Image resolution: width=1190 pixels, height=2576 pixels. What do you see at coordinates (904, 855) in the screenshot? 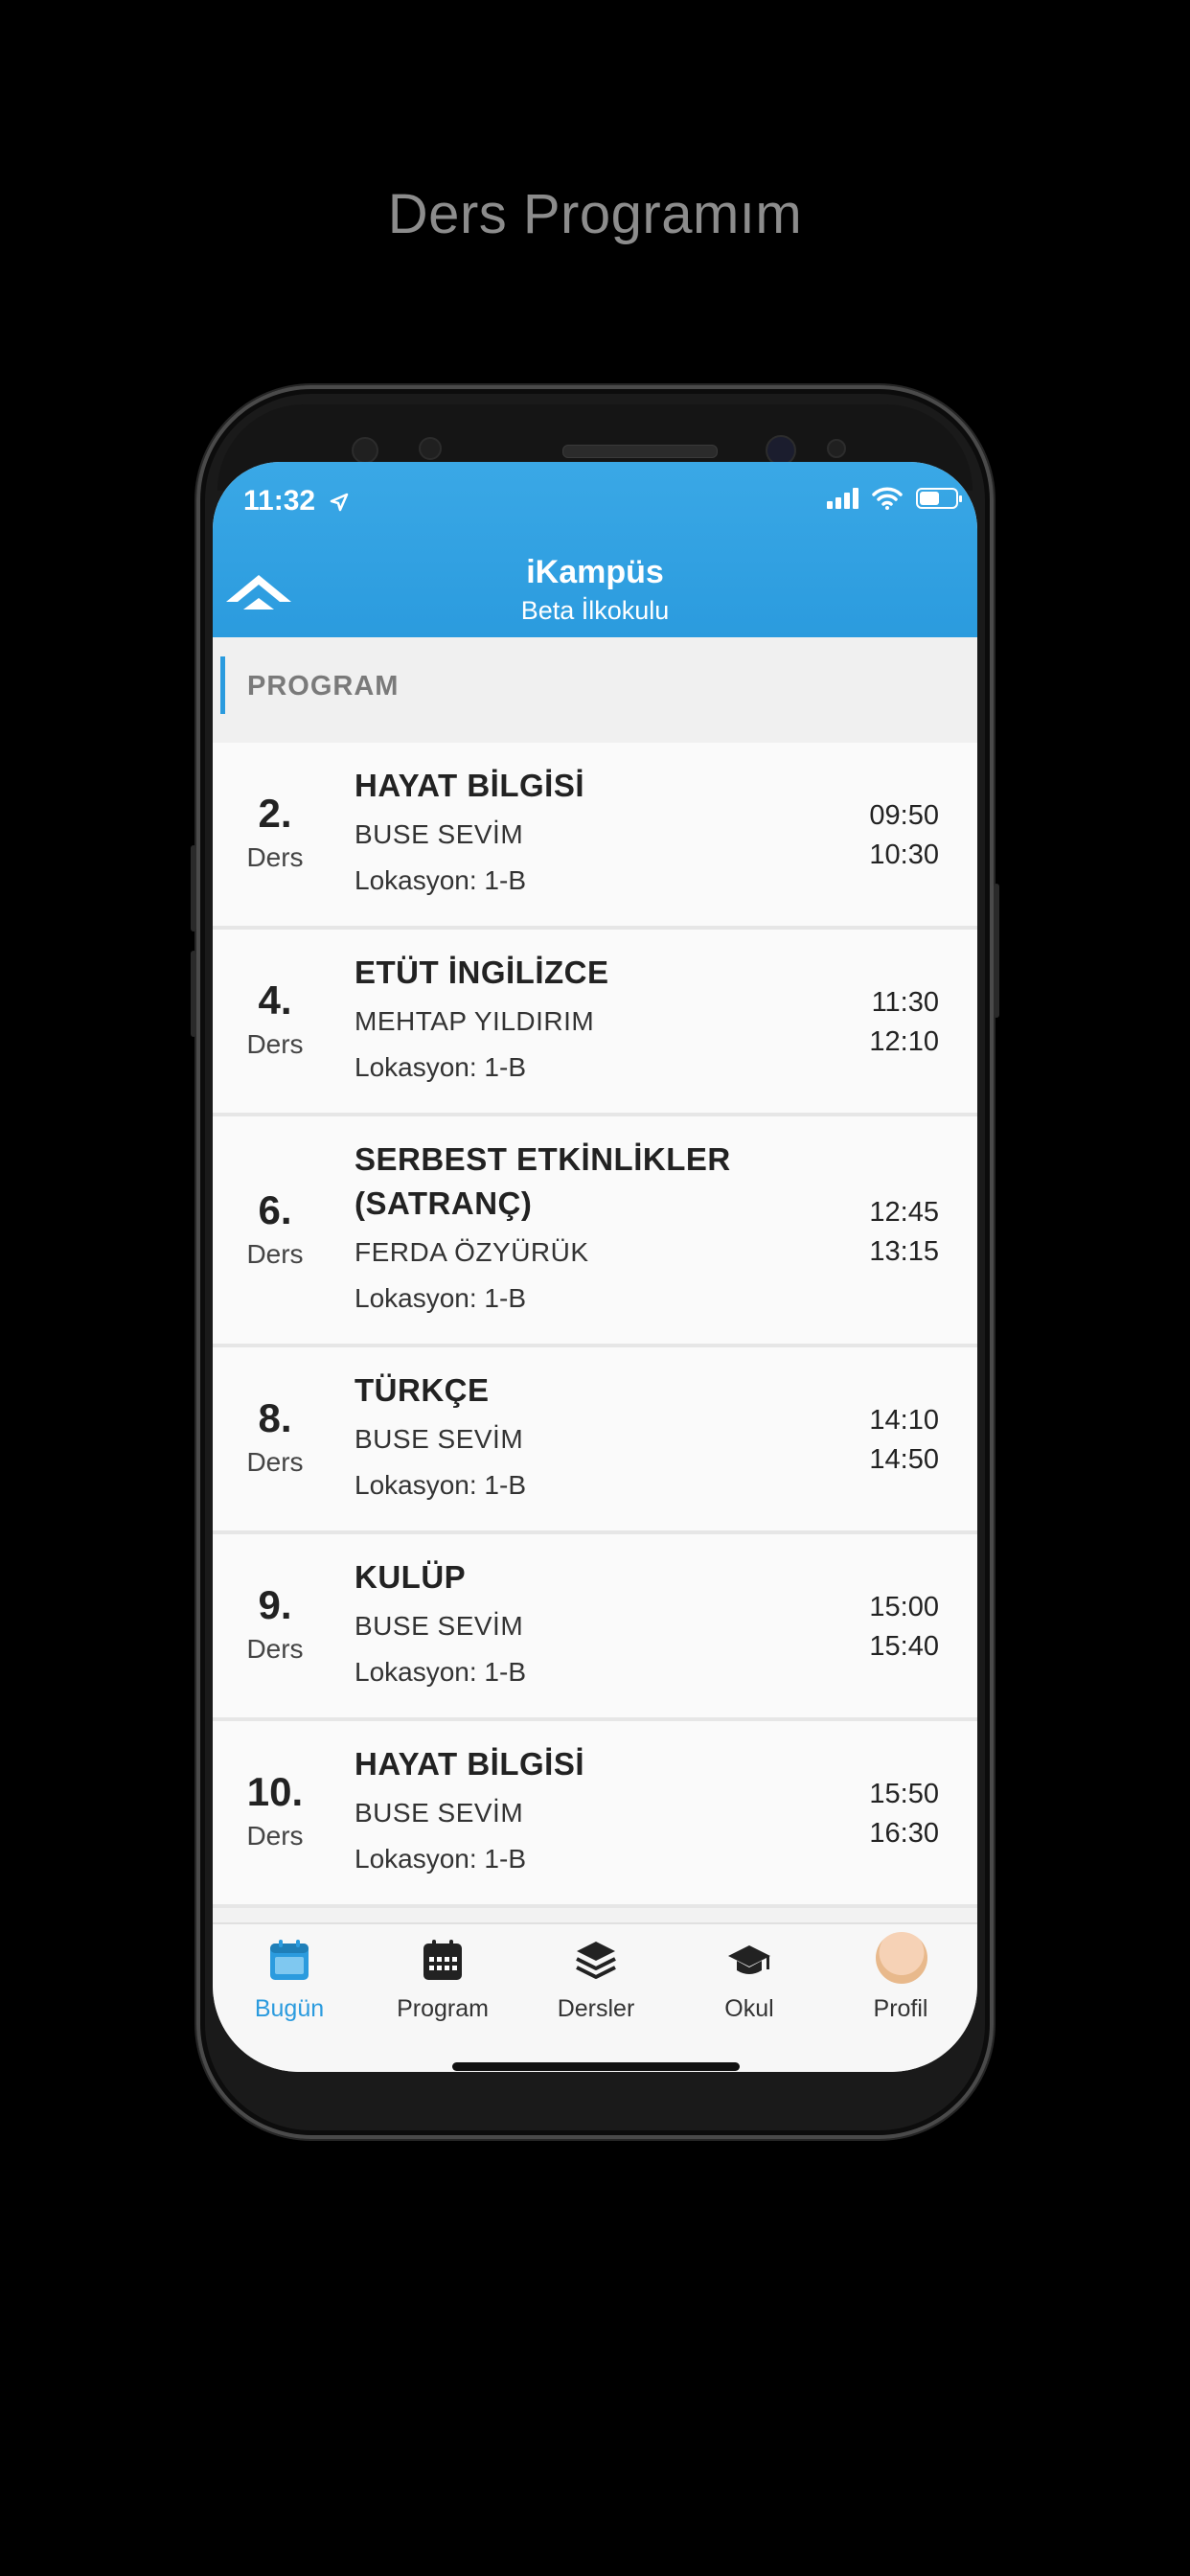
I see `lesson-end: 10:30` at bounding box center [904, 855].